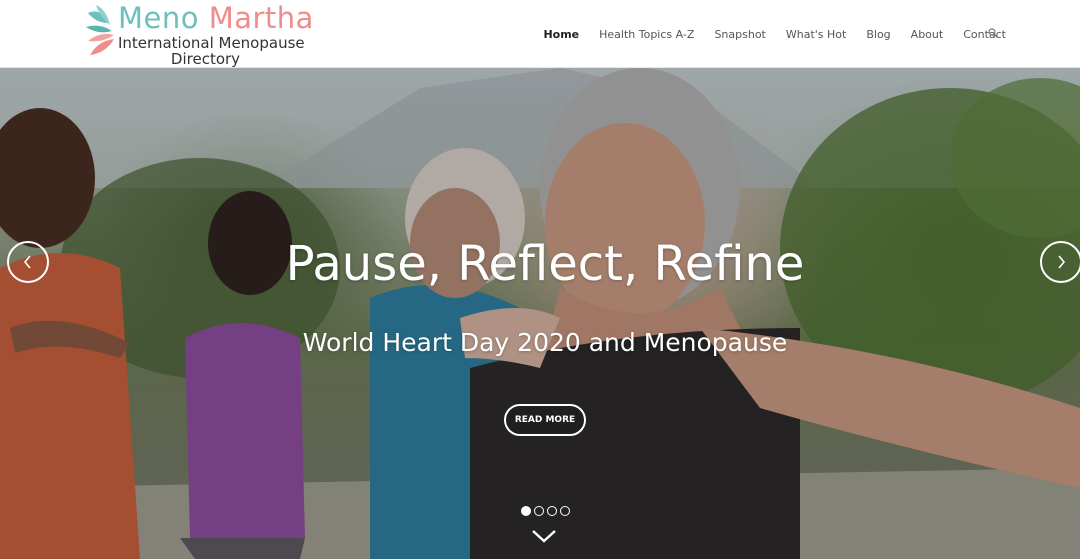  Describe the element at coordinates (205, 59) in the screenshot. I see `logo-subtitle-2: Directory` at that location.